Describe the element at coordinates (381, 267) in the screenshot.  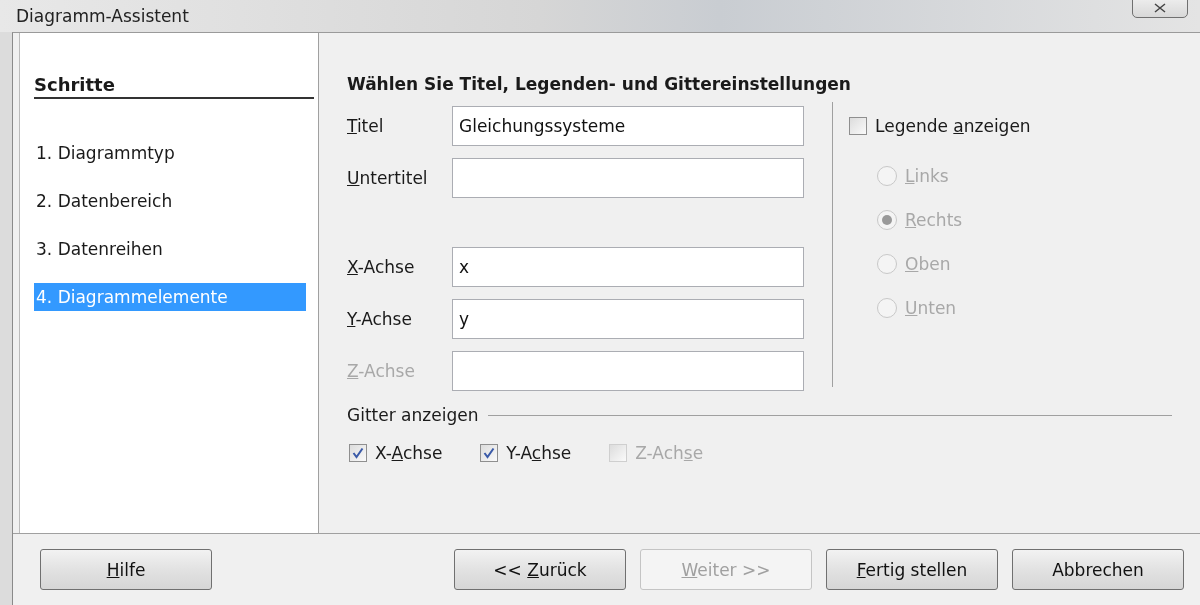
I see `field-label: X-Achse` at that location.